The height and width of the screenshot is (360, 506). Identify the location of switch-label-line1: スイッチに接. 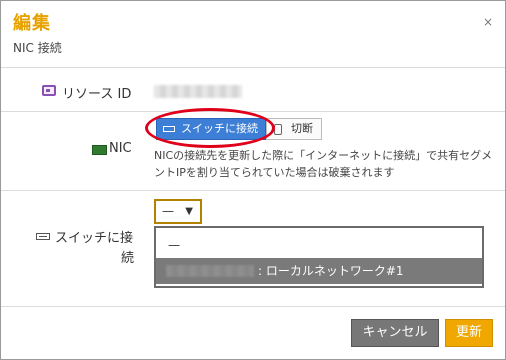
(94, 238).